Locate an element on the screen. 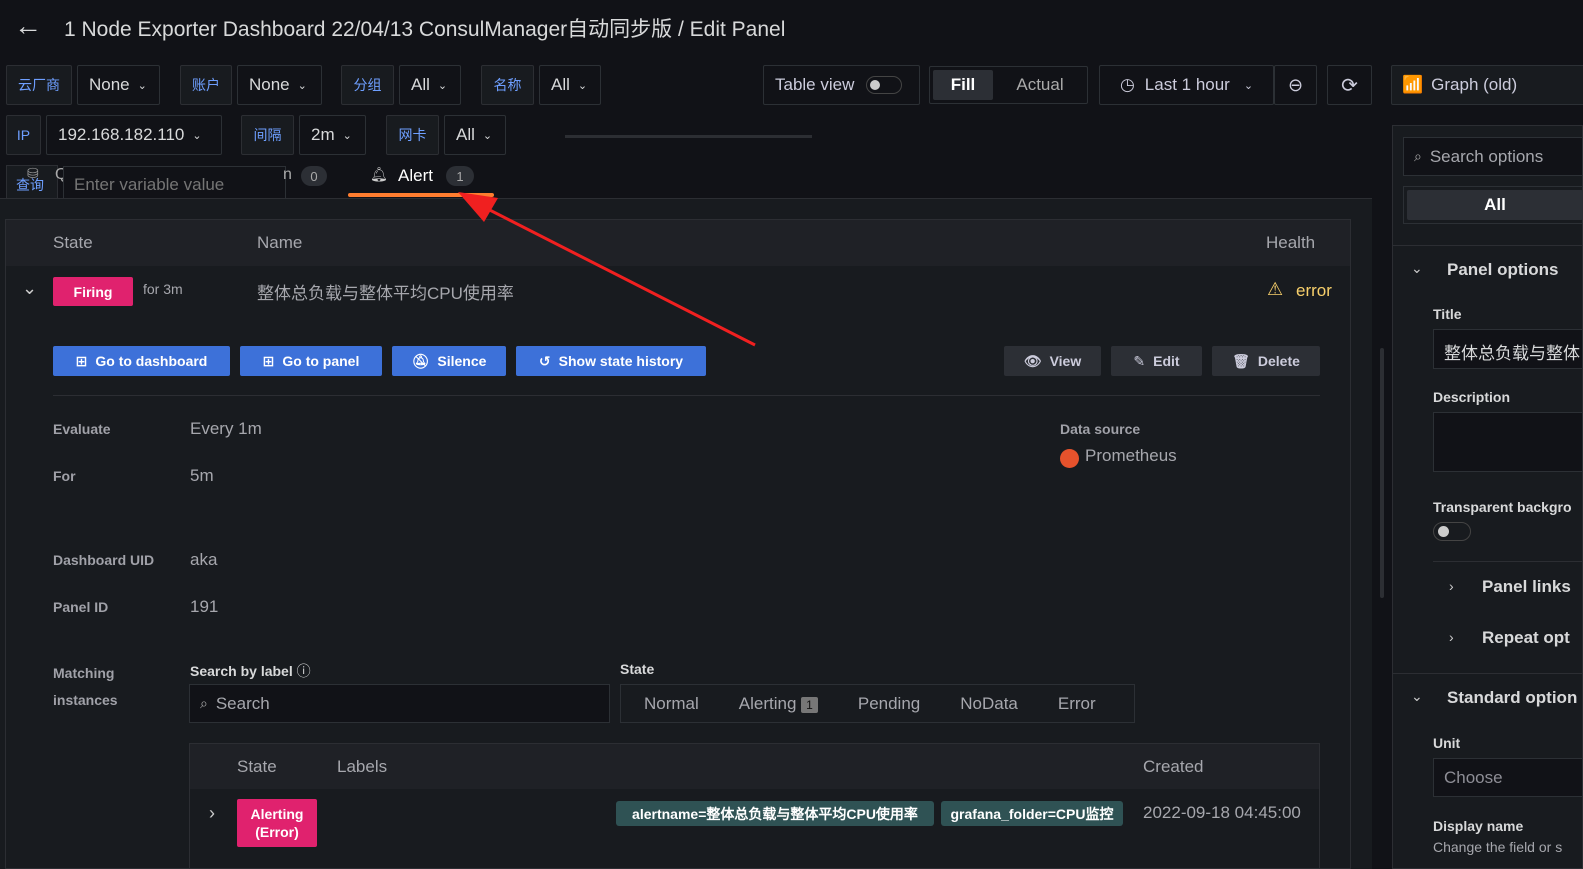 The image size is (1583, 869). search-options-input: ⌕ Search options is located at coordinates (1493, 156).